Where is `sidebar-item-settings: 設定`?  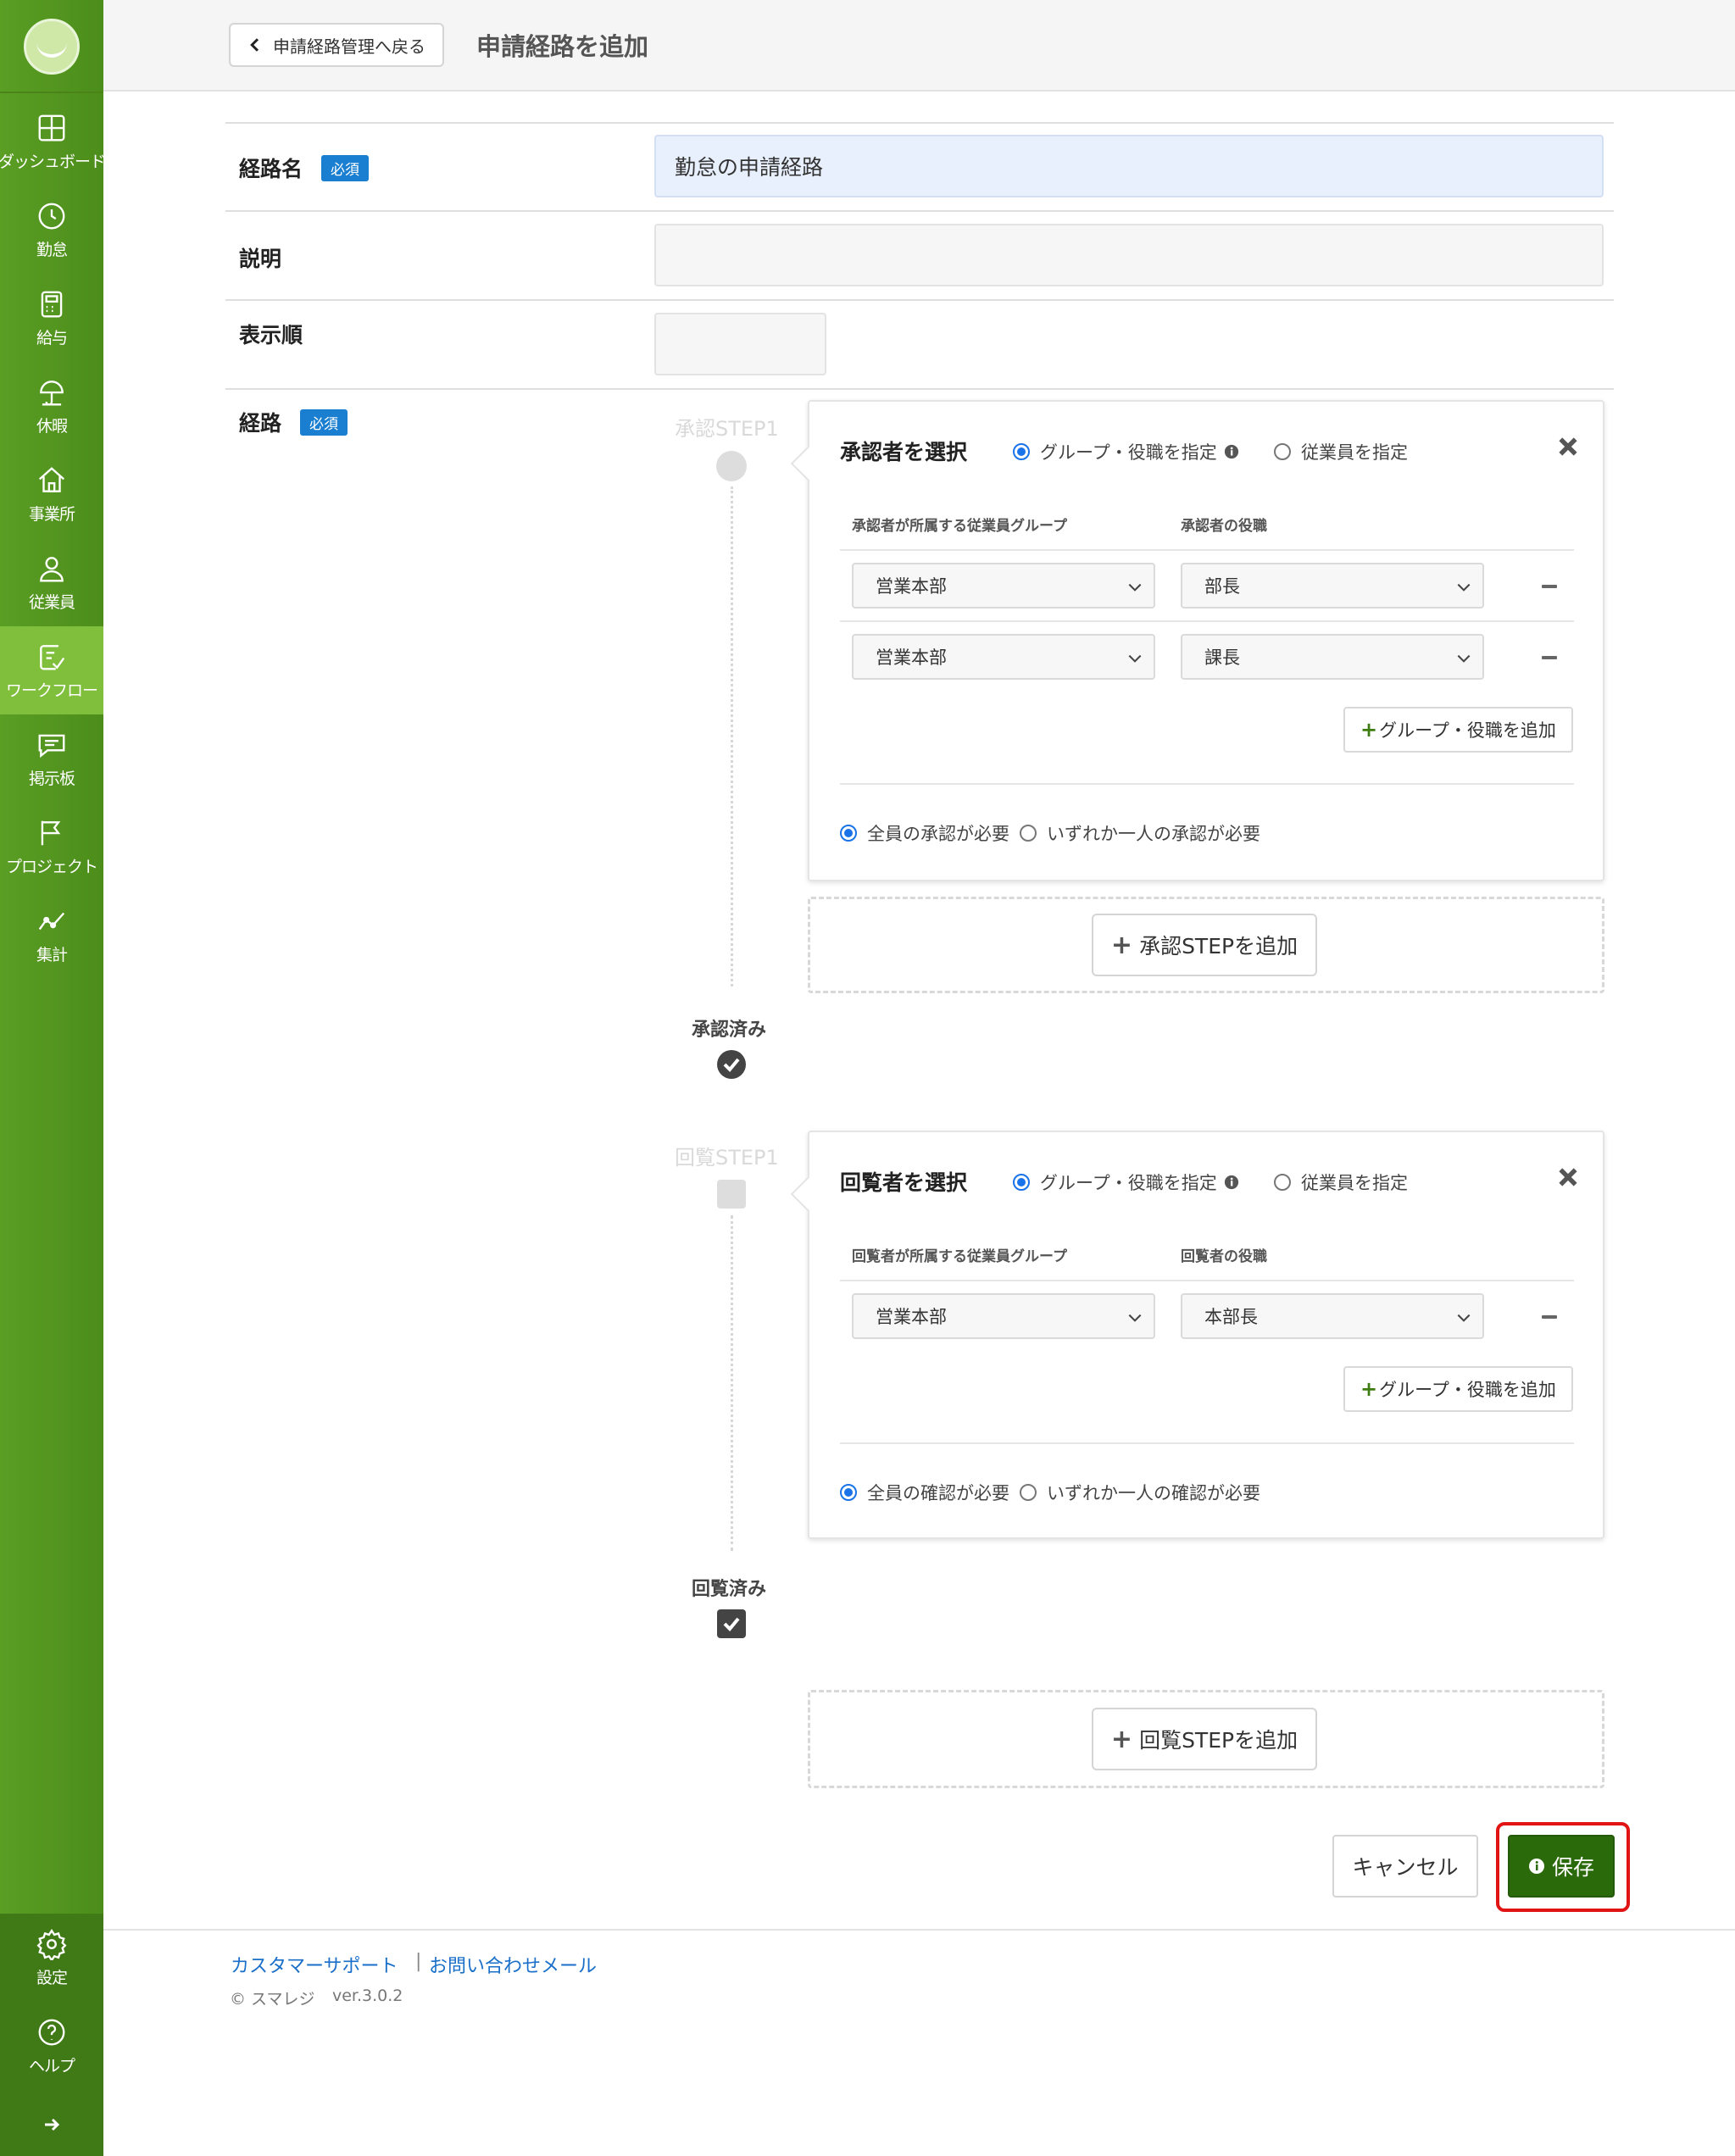 sidebar-item-settings: 設定 is located at coordinates (52, 1958).